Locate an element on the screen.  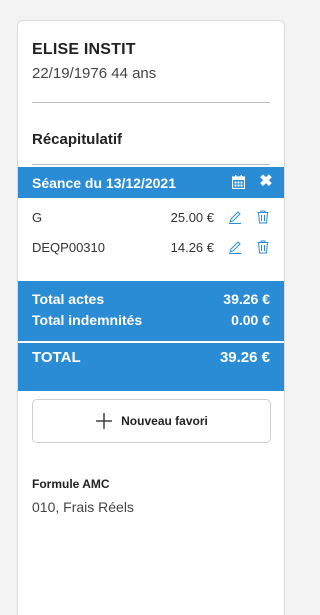
session-title: Séance du 13/12/2021 is located at coordinates (104, 182).